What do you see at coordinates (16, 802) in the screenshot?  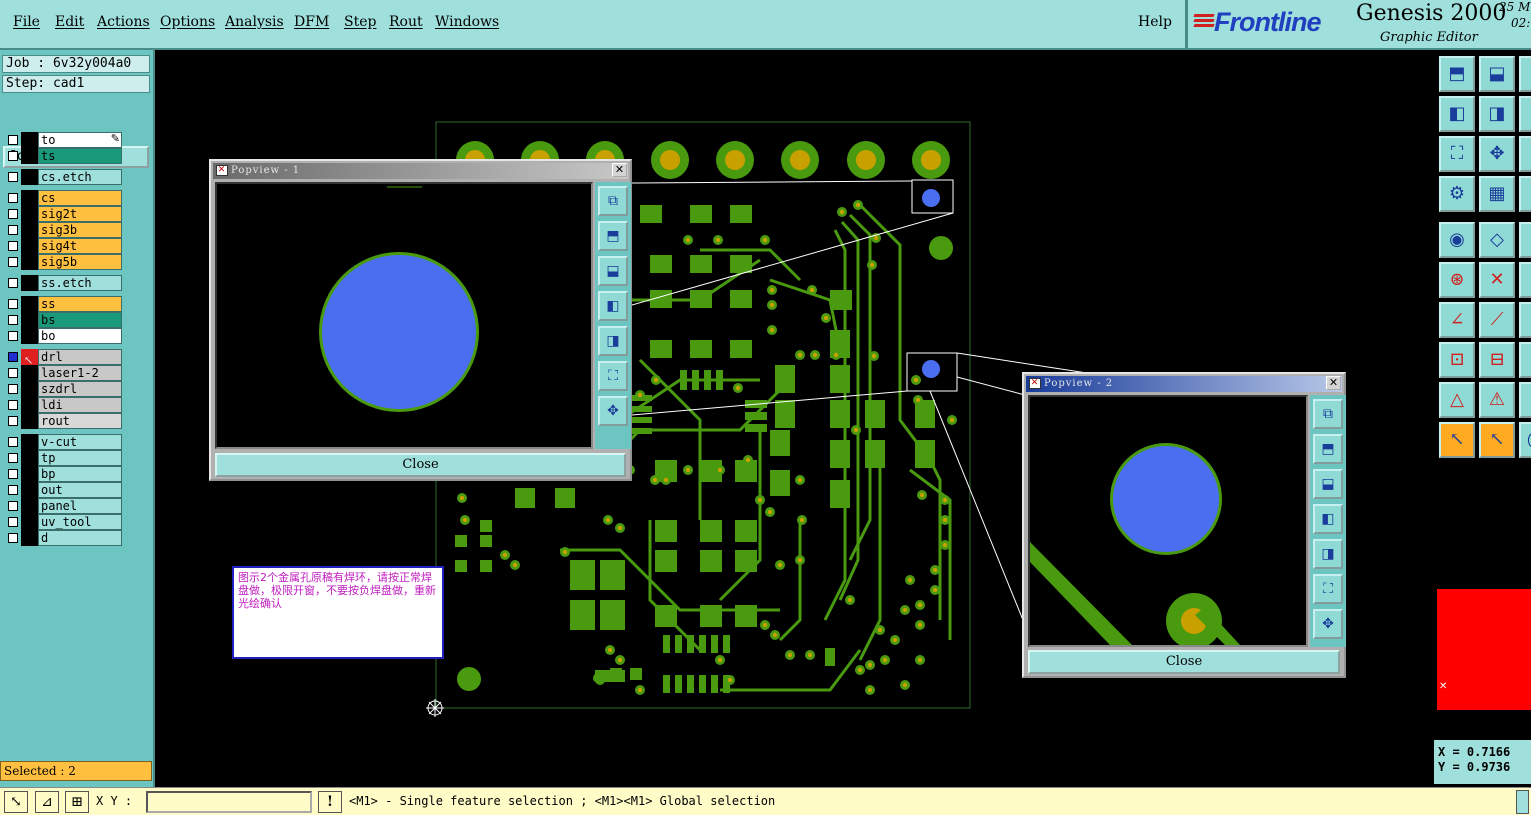 I see `zoom-window-icon: ⤡` at bounding box center [16, 802].